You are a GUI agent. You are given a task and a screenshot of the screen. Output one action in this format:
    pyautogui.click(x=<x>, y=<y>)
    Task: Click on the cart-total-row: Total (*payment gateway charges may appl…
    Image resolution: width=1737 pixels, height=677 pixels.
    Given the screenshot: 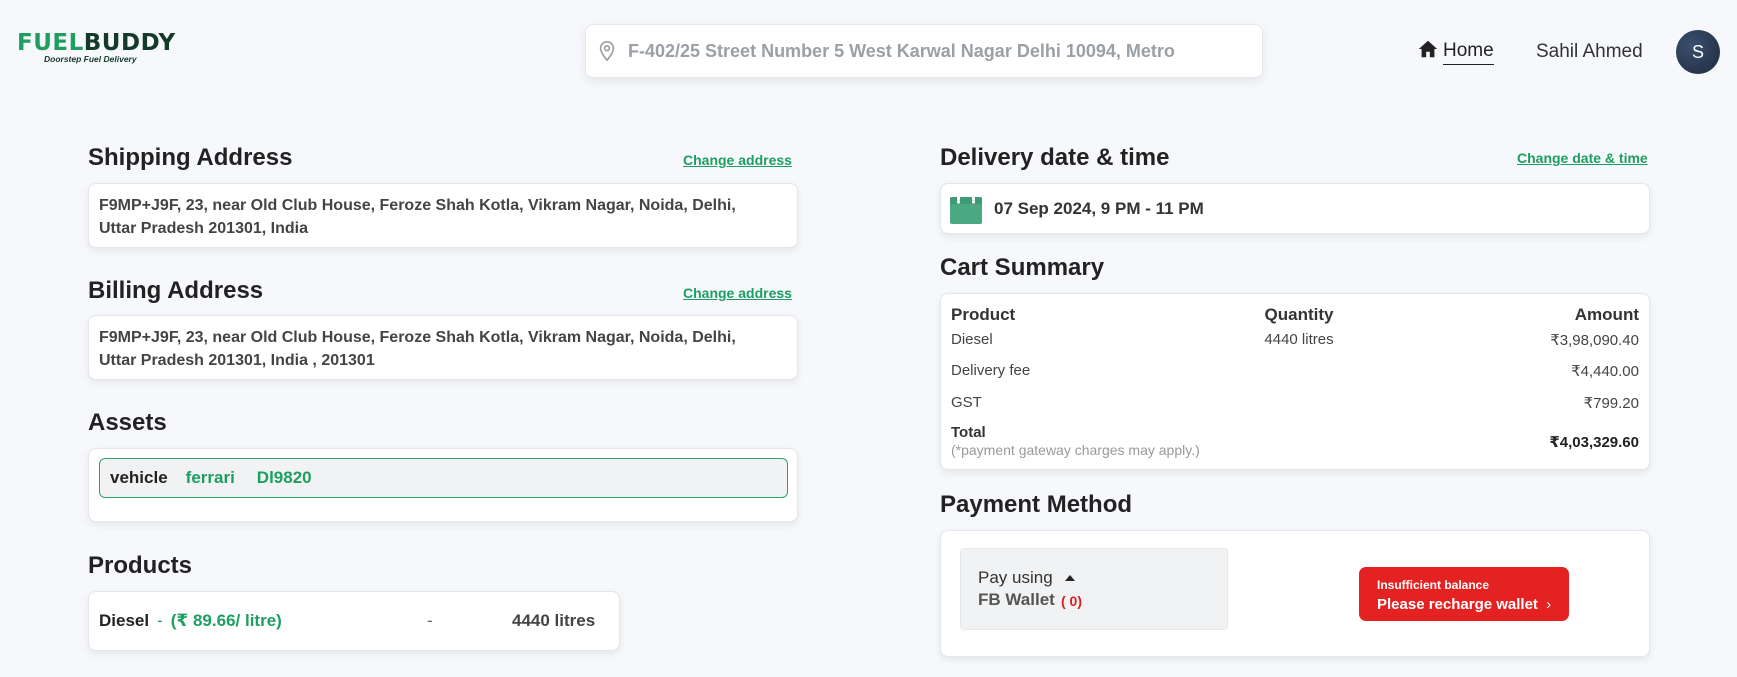 What is the action you would take?
    pyautogui.click(x=1295, y=441)
    